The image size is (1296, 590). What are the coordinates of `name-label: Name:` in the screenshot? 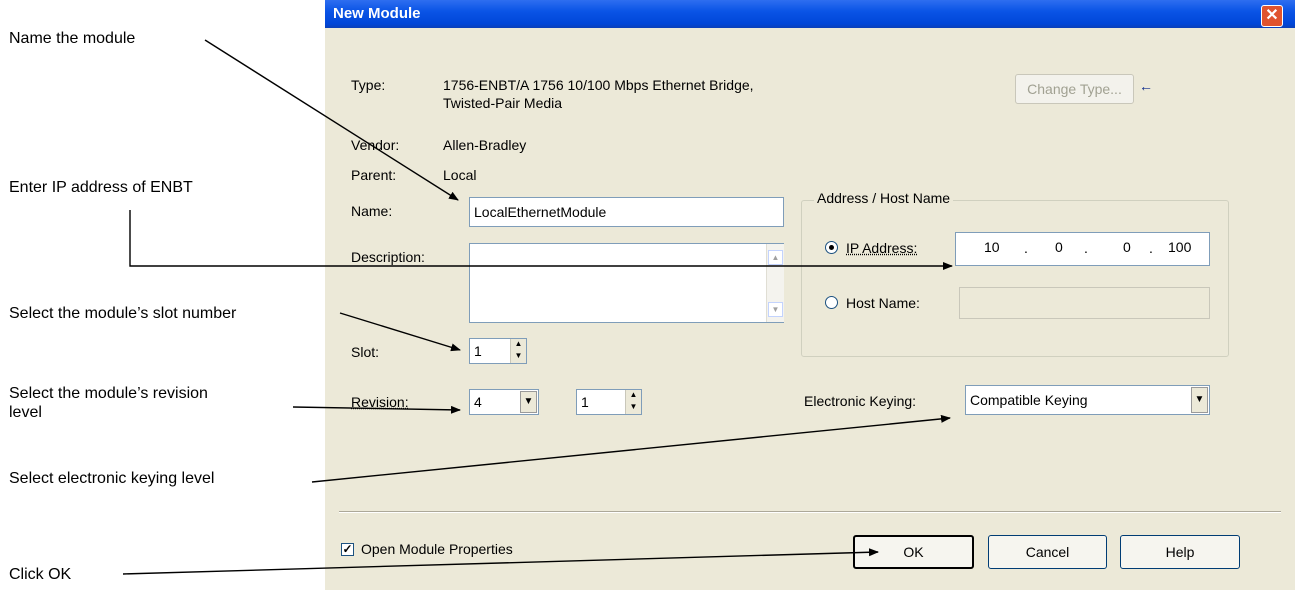 It's located at (372, 211).